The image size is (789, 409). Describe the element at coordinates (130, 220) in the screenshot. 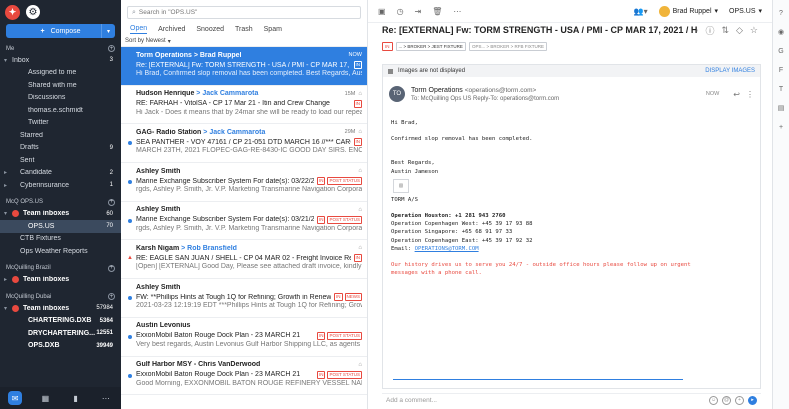

I see `unread-dot-icon` at that location.